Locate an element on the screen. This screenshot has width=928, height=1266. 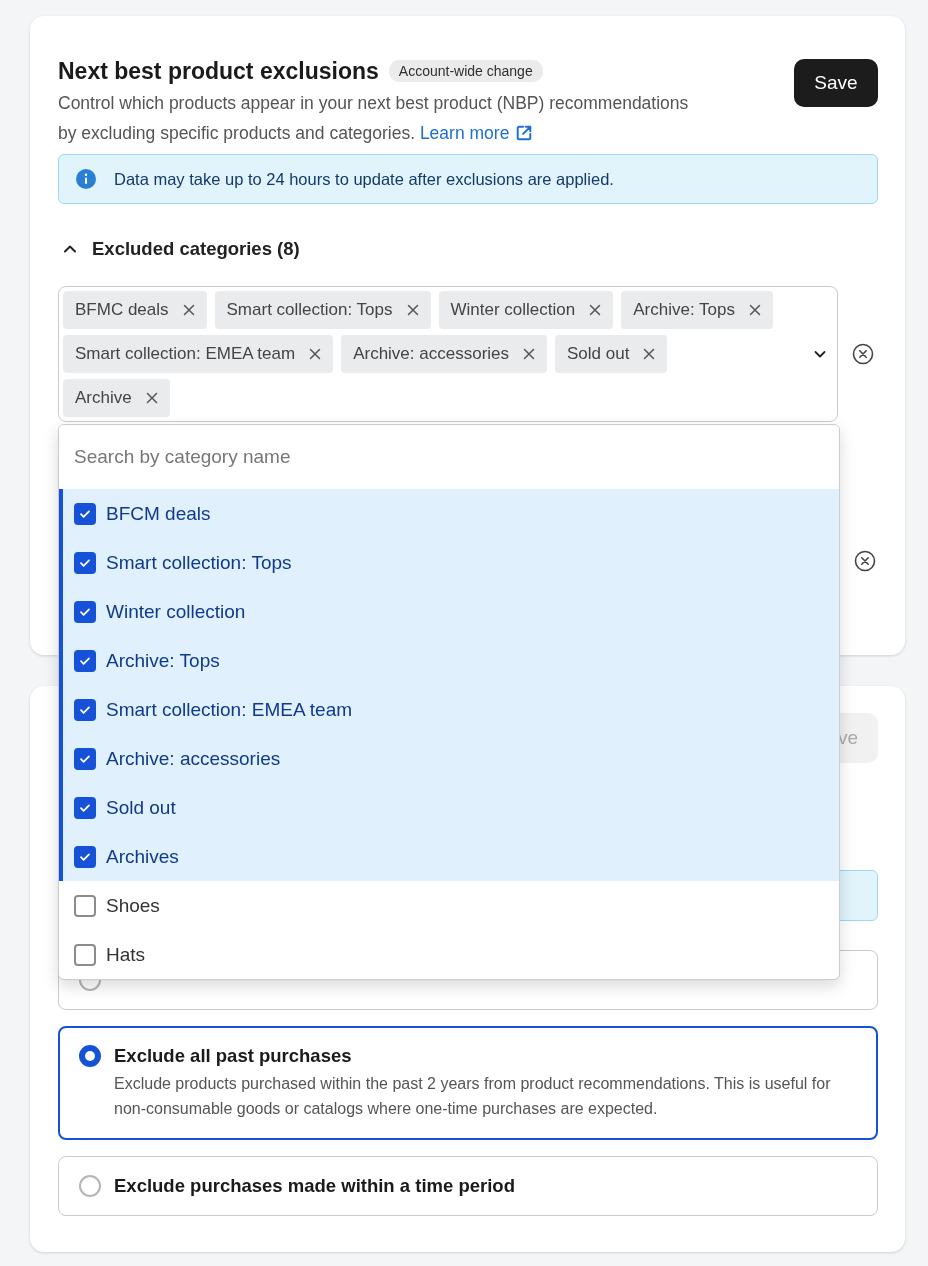
category-option: Winter collection is located at coordinates (449, 611).